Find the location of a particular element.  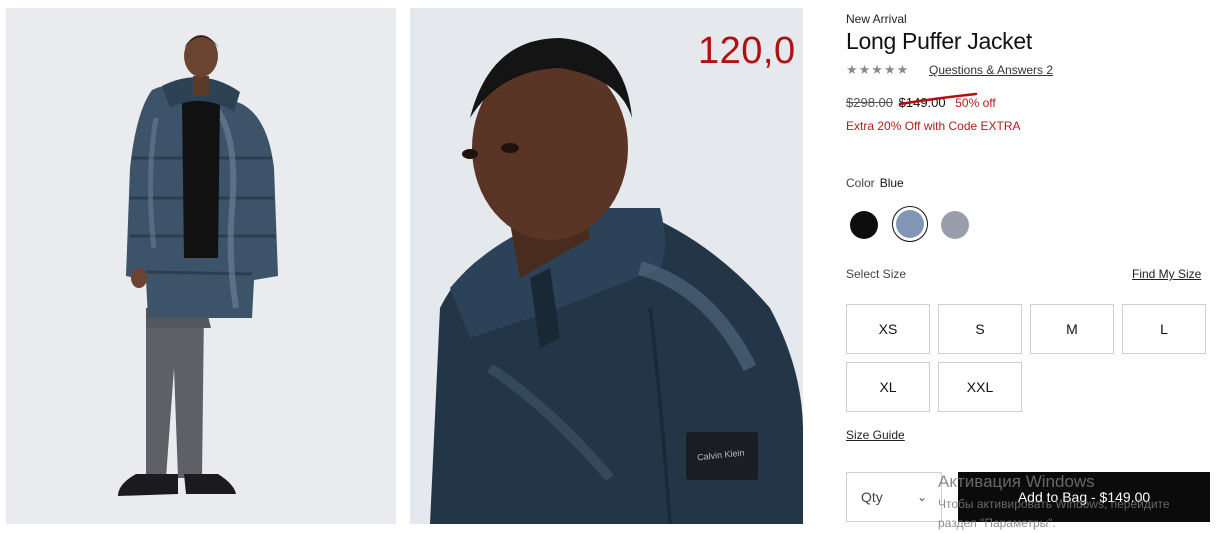

quantity-label: Qty is located at coordinates (872, 497).